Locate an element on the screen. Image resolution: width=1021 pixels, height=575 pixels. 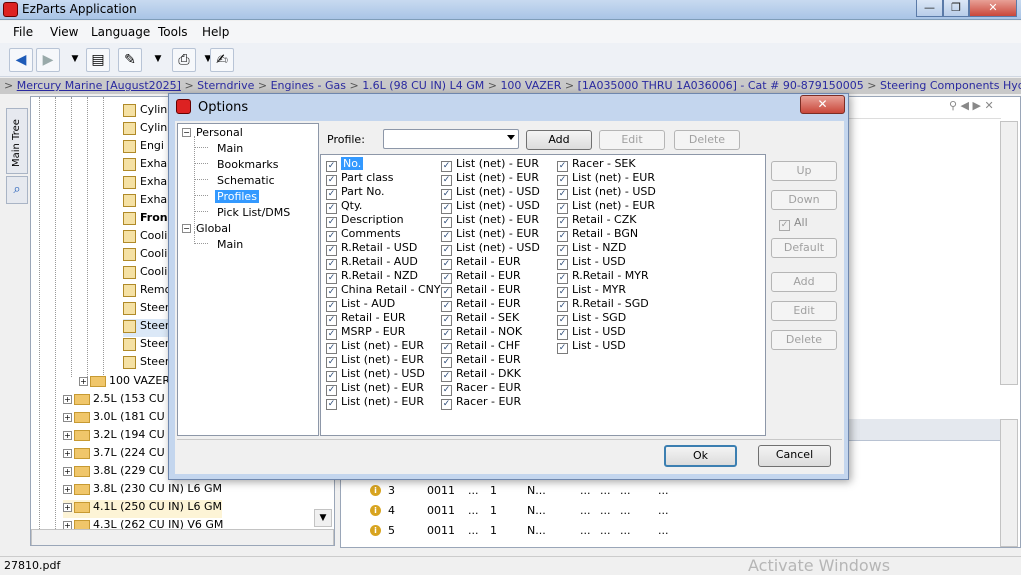
tree-item: +4.1L (250 CU IN) L6 GM is located at coordinates (143, 509).